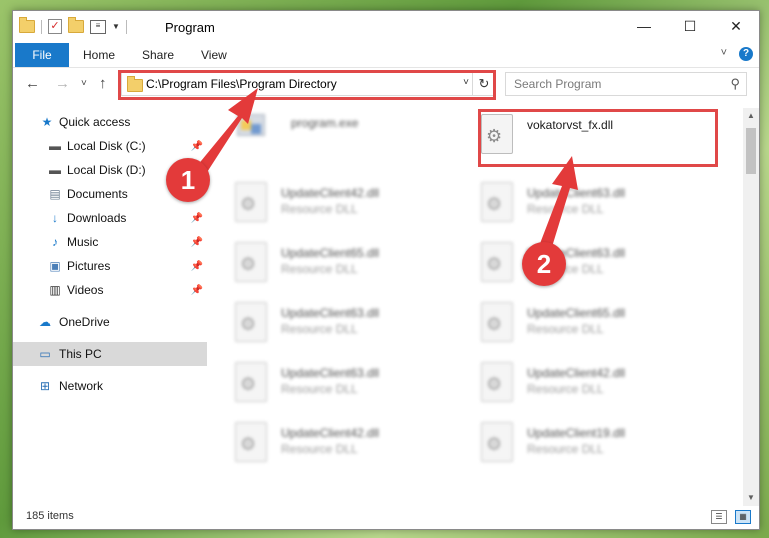  What do you see at coordinates (188, 180) in the screenshot?
I see `step-1-badge: 1` at bounding box center [188, 180].